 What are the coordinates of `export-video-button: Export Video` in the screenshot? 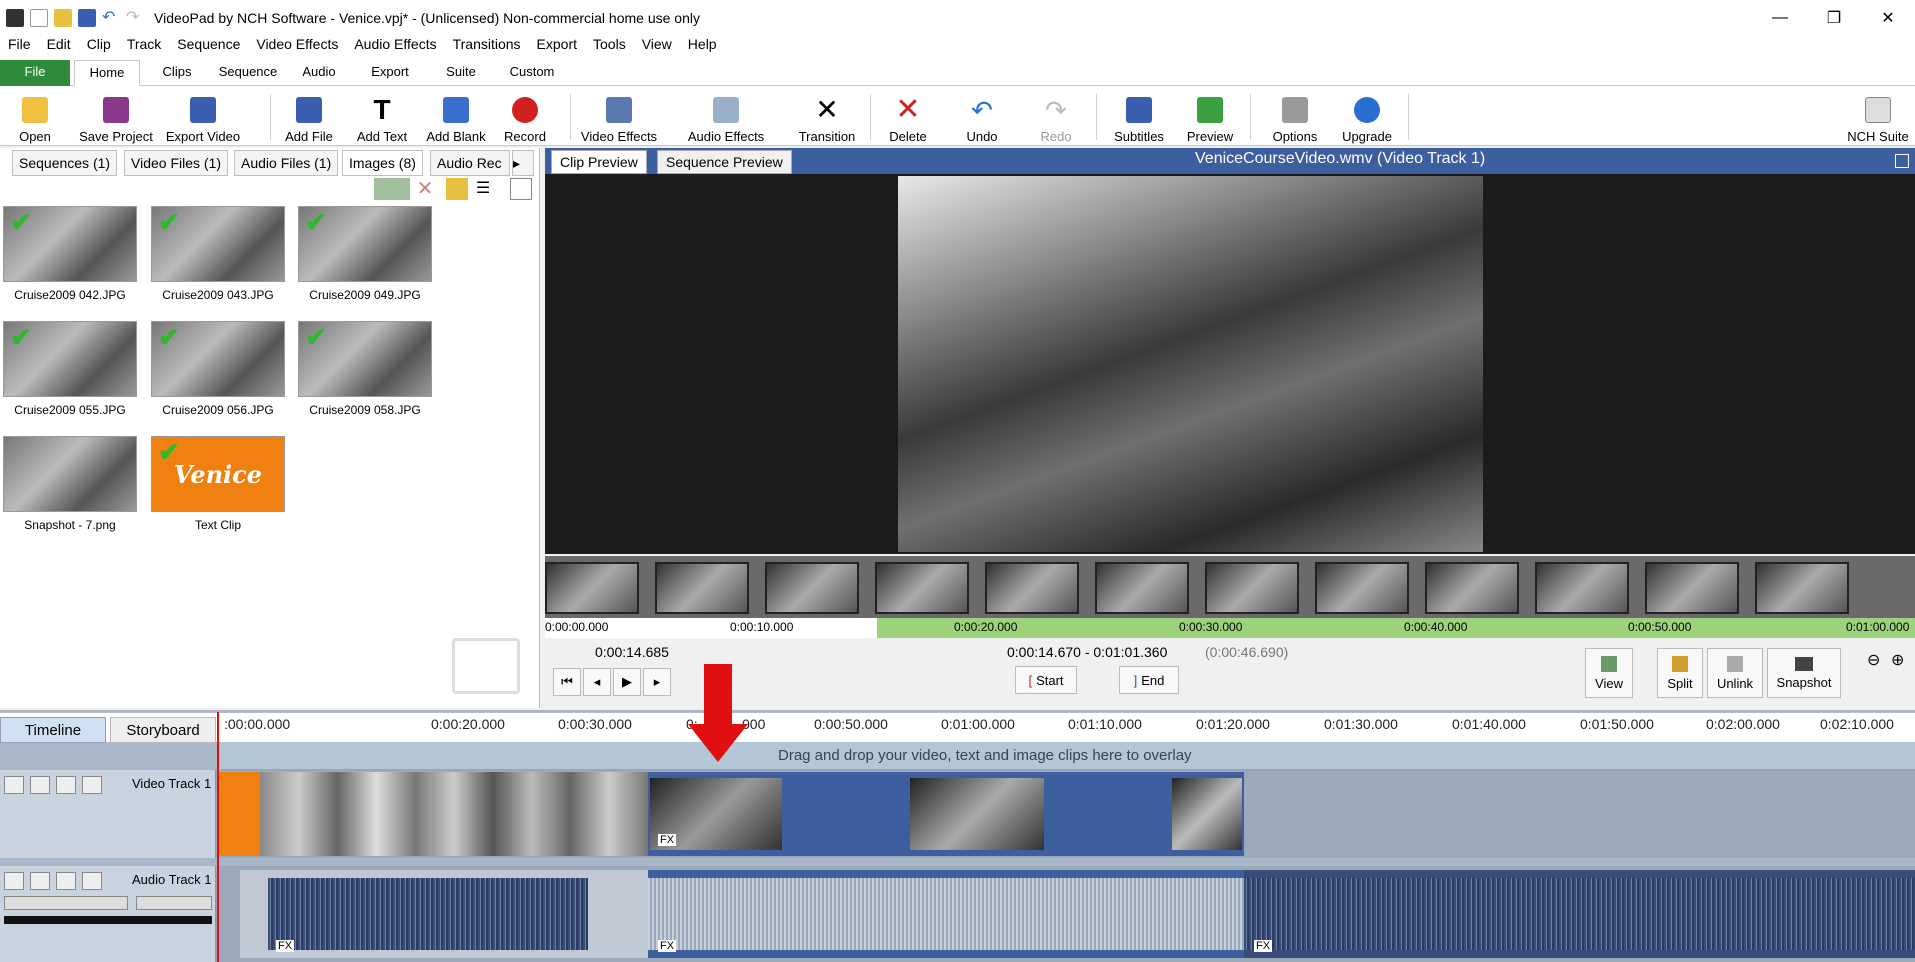 It's located at (203, 117).